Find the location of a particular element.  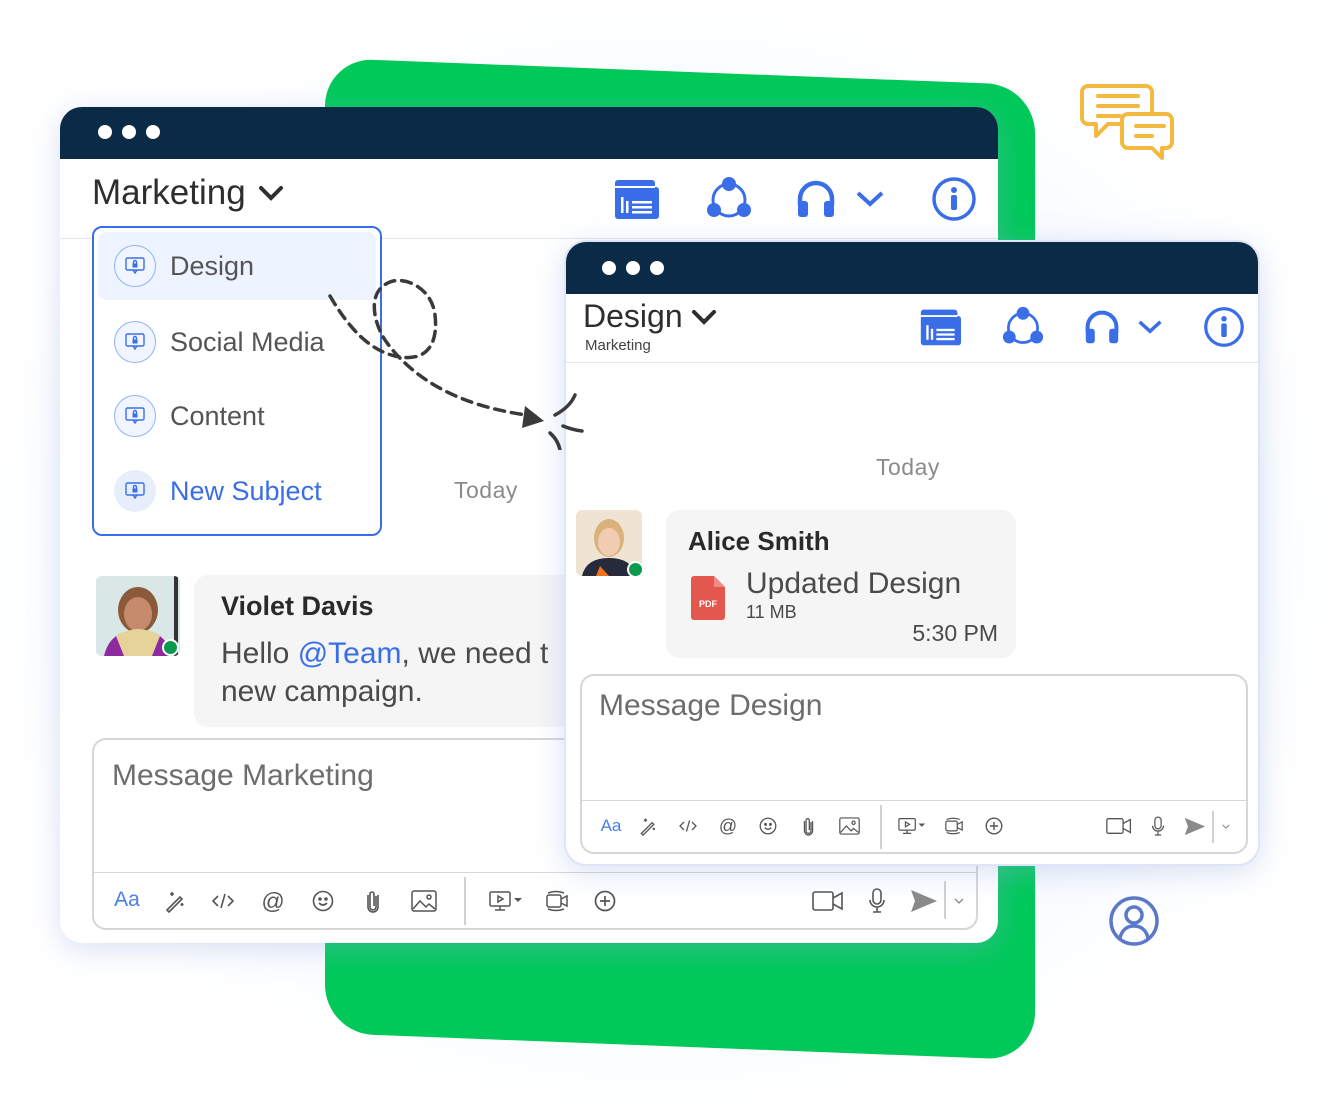

user-profile-icon is located at coordinates (1134, 921).